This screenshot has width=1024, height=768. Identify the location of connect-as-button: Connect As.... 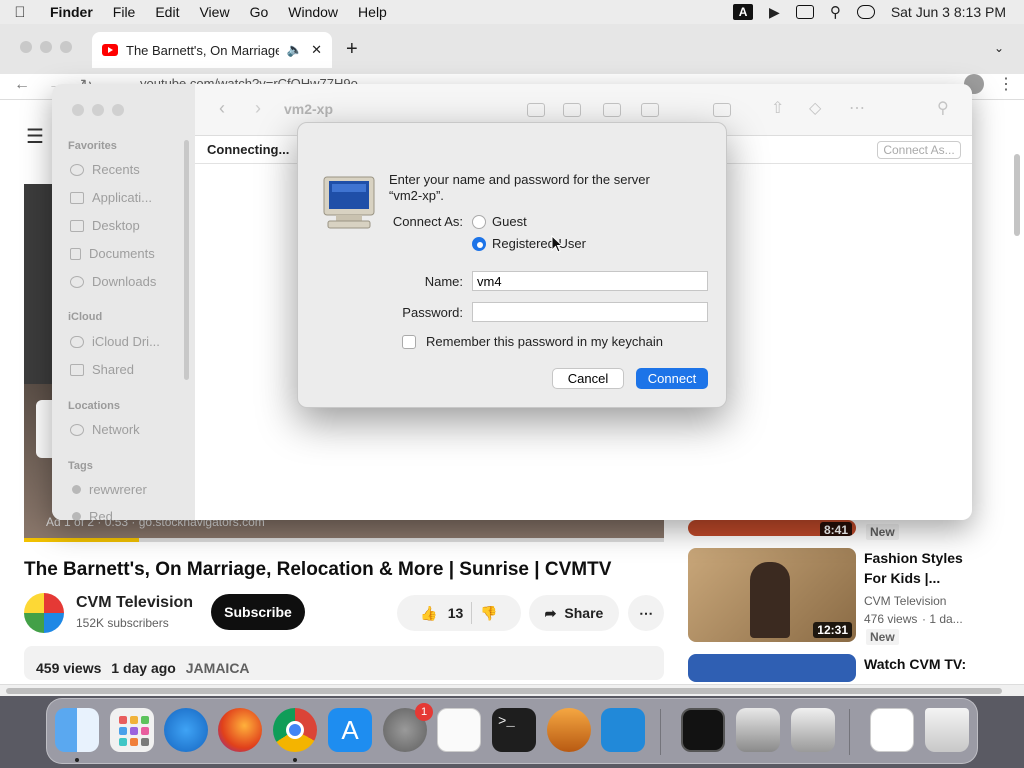
(919, 150).